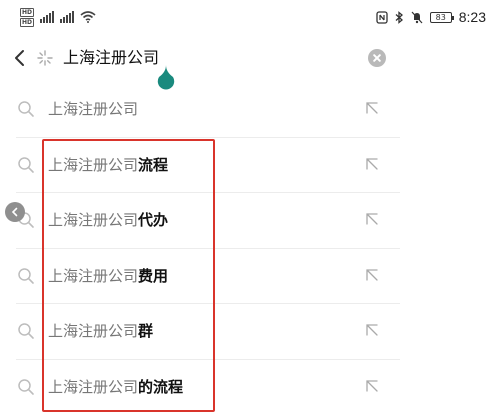  I want to click on wifi-icon, so click(88, 17).